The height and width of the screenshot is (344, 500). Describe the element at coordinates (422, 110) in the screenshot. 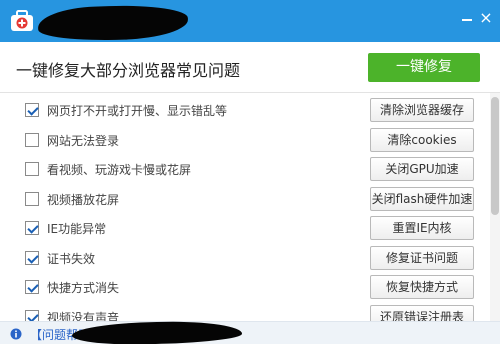

I see `issue-action-button: 清除浏览器缓存` at that location.